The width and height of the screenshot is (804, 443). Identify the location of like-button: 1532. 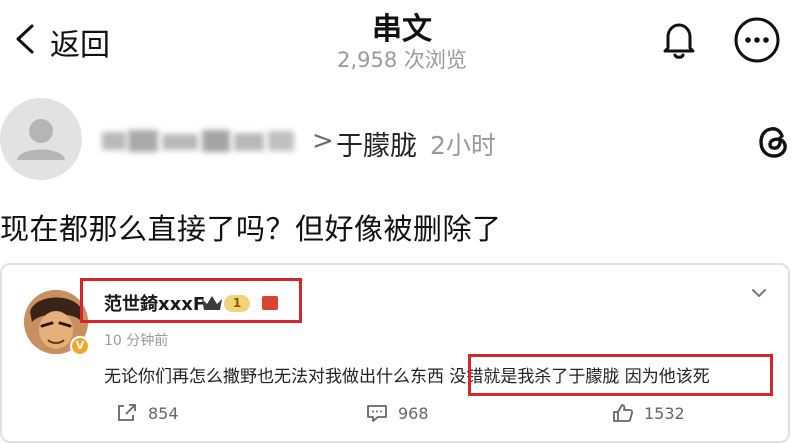
(648, 413).